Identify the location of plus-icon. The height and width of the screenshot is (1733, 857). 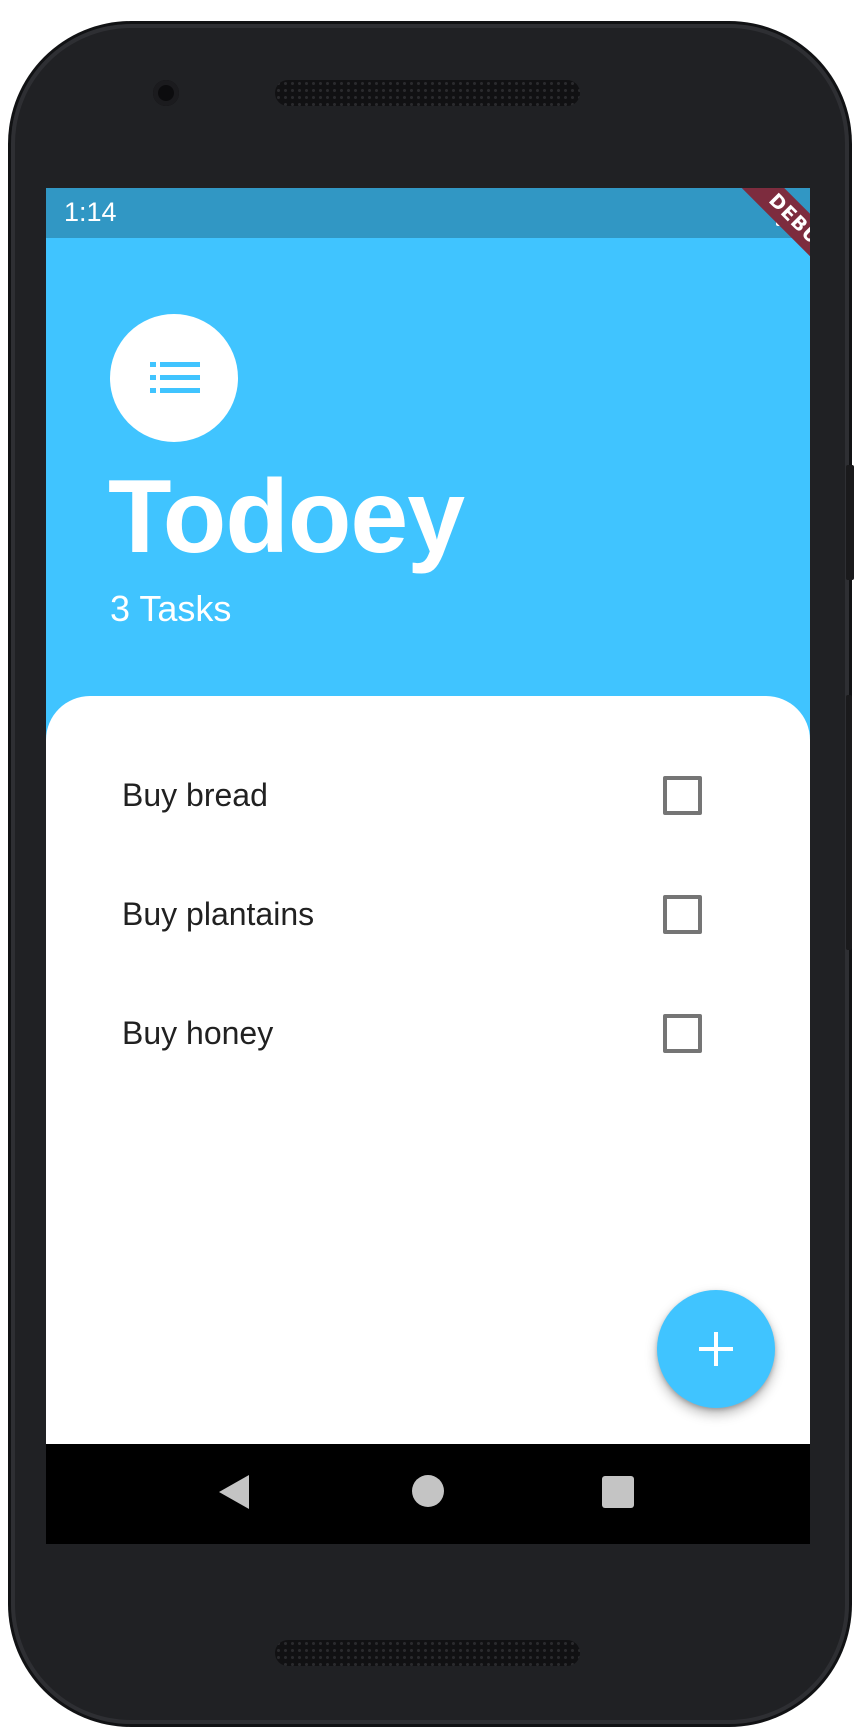
(716, 1349).